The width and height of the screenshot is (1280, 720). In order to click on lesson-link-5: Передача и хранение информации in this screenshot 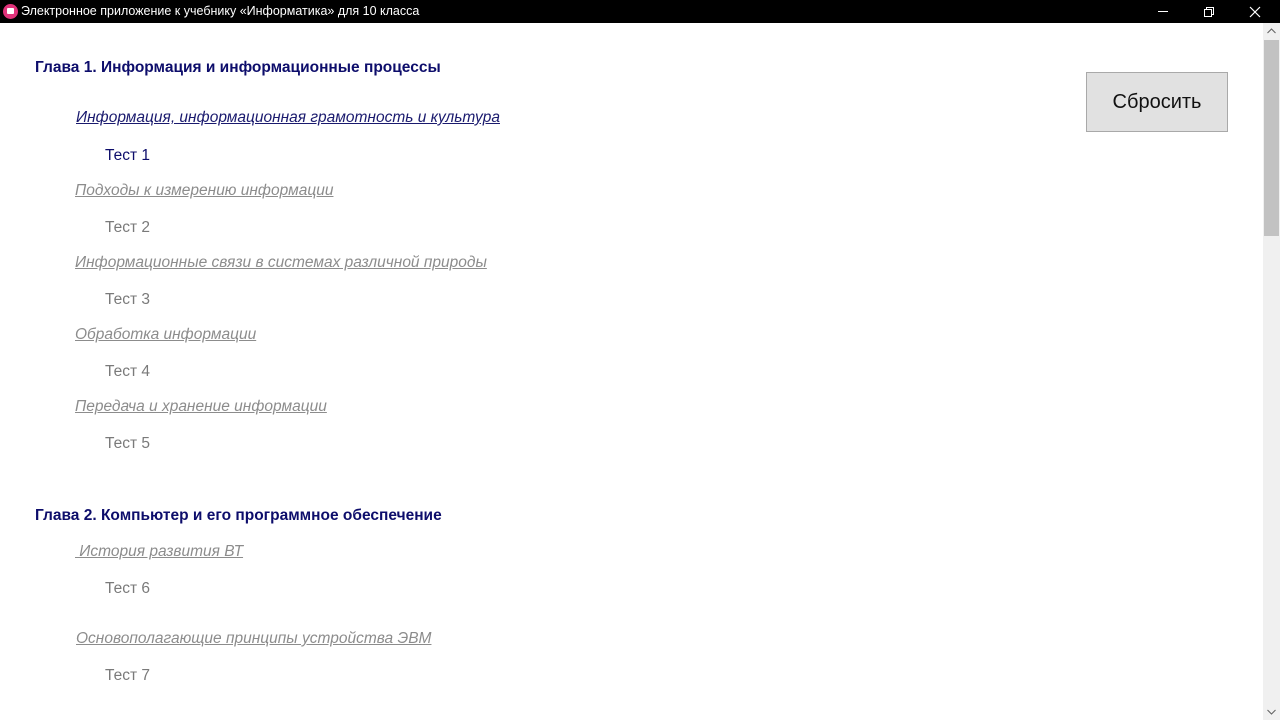, I will do `click(201, 407)`.